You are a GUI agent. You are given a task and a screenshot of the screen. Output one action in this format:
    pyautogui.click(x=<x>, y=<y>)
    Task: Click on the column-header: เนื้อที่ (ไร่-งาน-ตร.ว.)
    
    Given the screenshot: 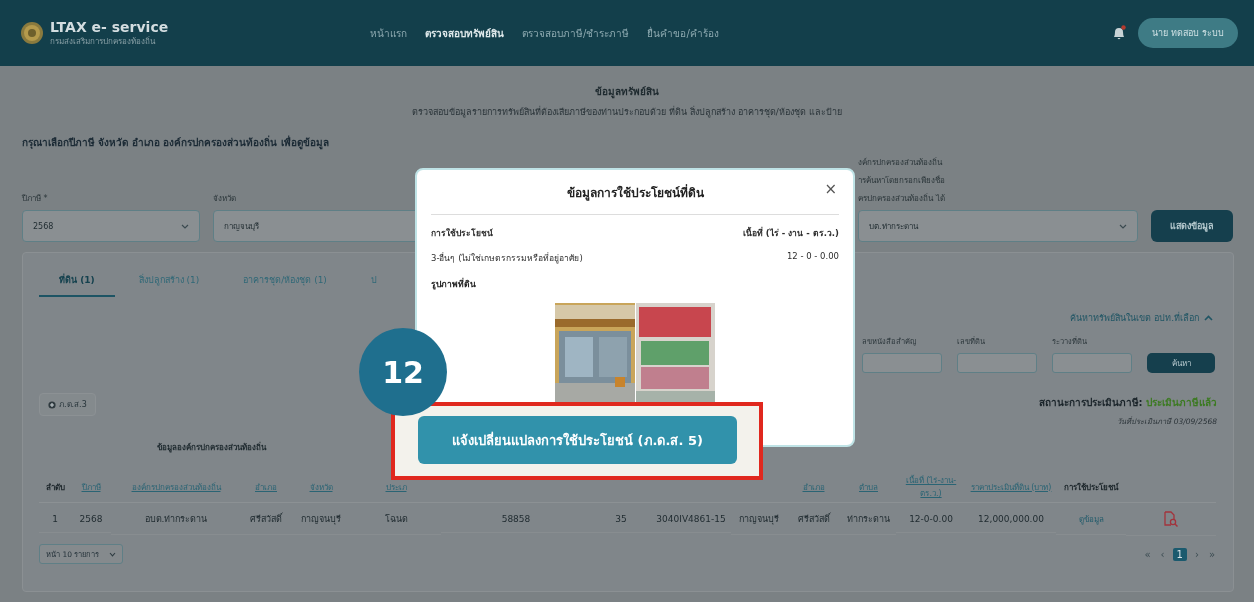 What is the action you would take?
    pyautogui.click(x=931, y=487)
    